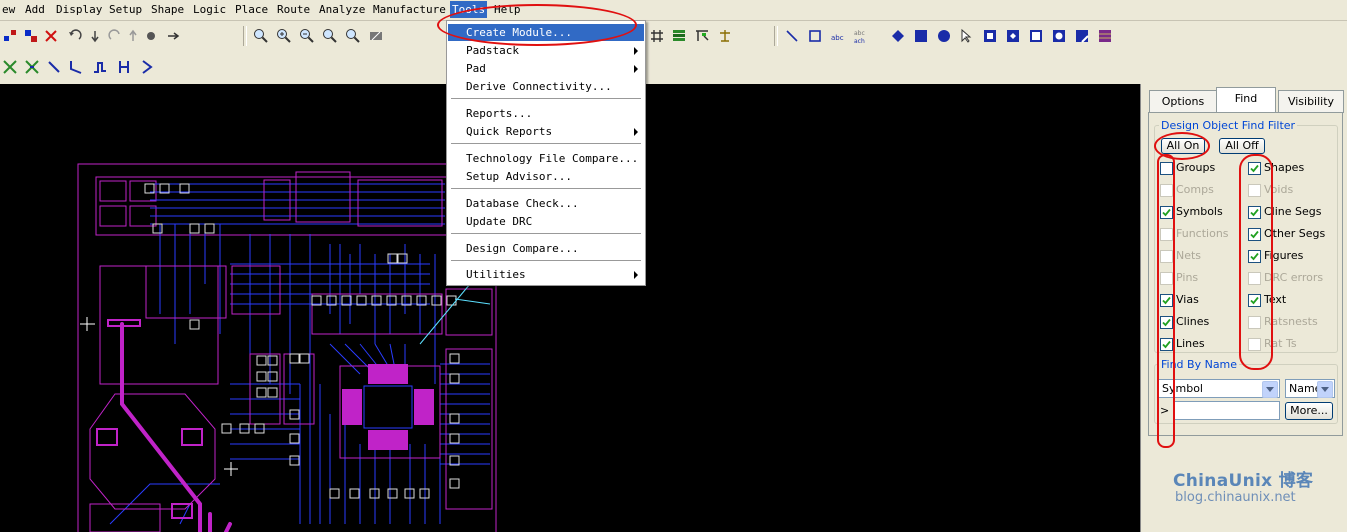 The height and width of the screenshot is (532, 1347). I want to click on menu-item-quick-reports: Quick Reports, so click(546, 131).